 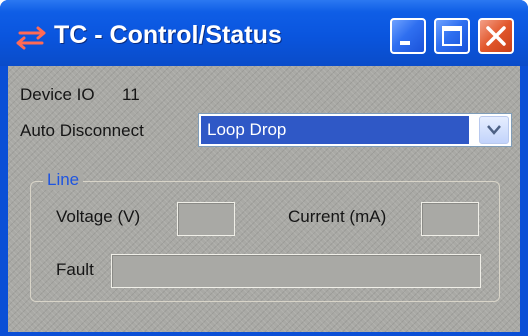 What do you see at coordinates (131, 94) in the screenshot?
I see `device-io-value: 11` at bounding box center [131, 94].